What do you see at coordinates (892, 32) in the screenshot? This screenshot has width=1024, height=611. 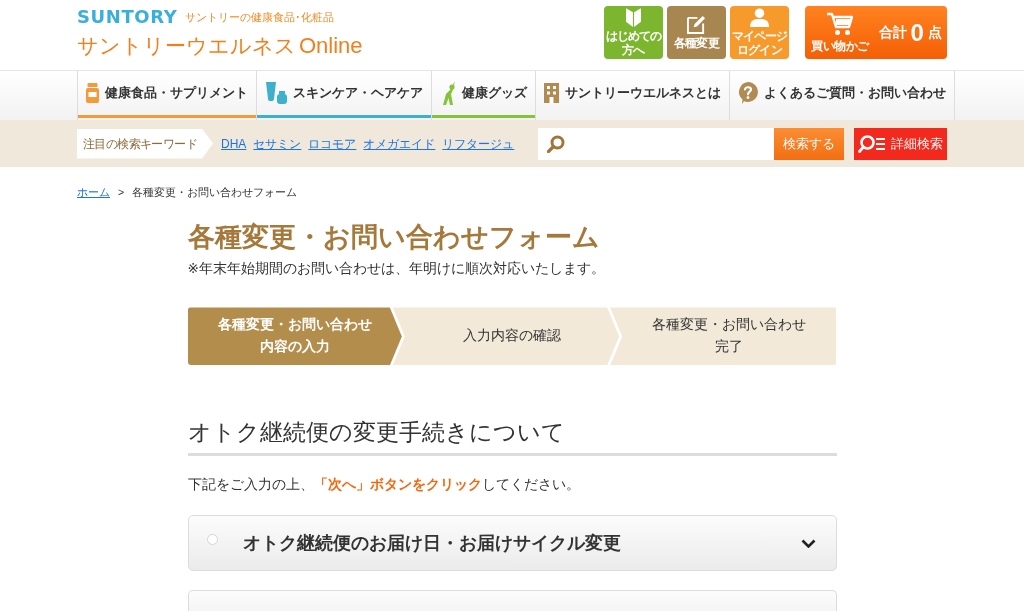 I see `cart-total-label: 合計` at bounding box center [892, 32].